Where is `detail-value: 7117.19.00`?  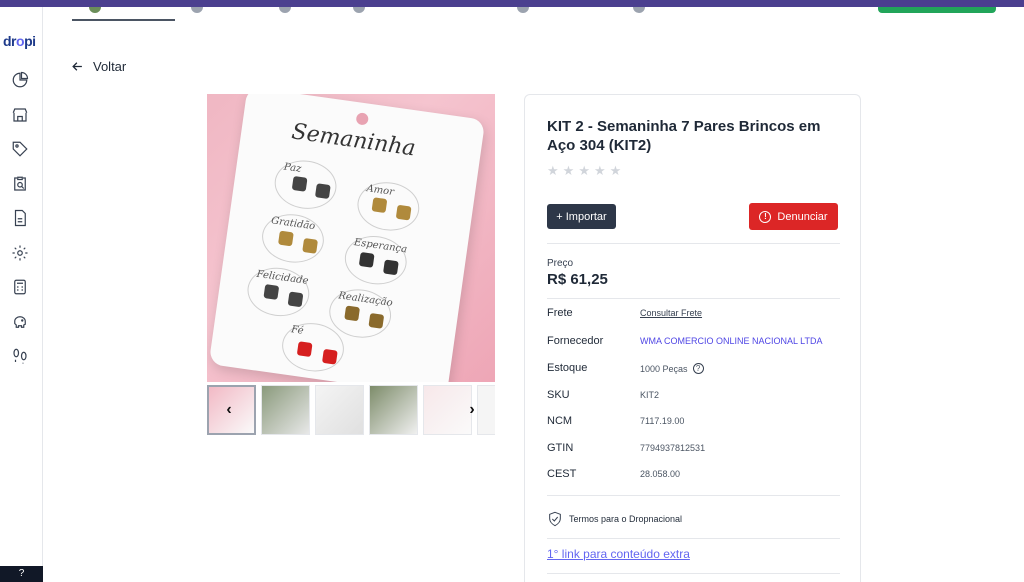
detail-value: 7117.19.00 is located at coordinates (662, 421).